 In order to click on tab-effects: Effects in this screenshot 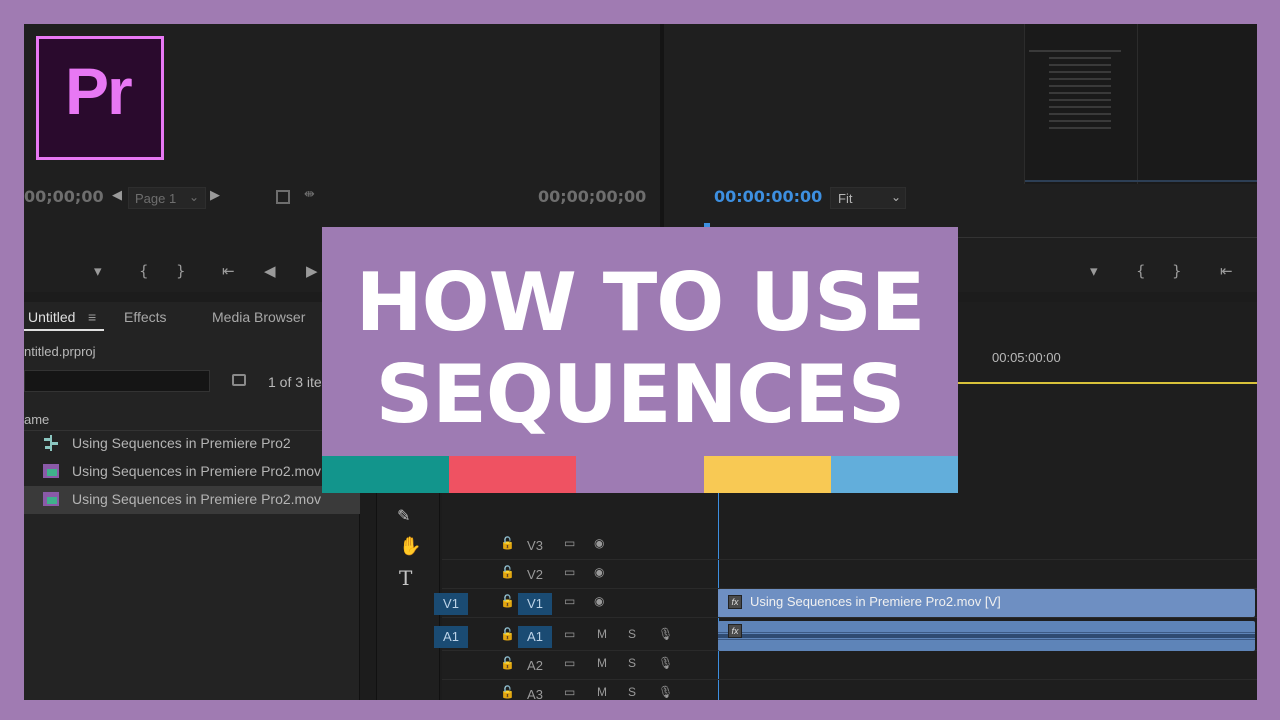, I will do `click(145, 317)`.